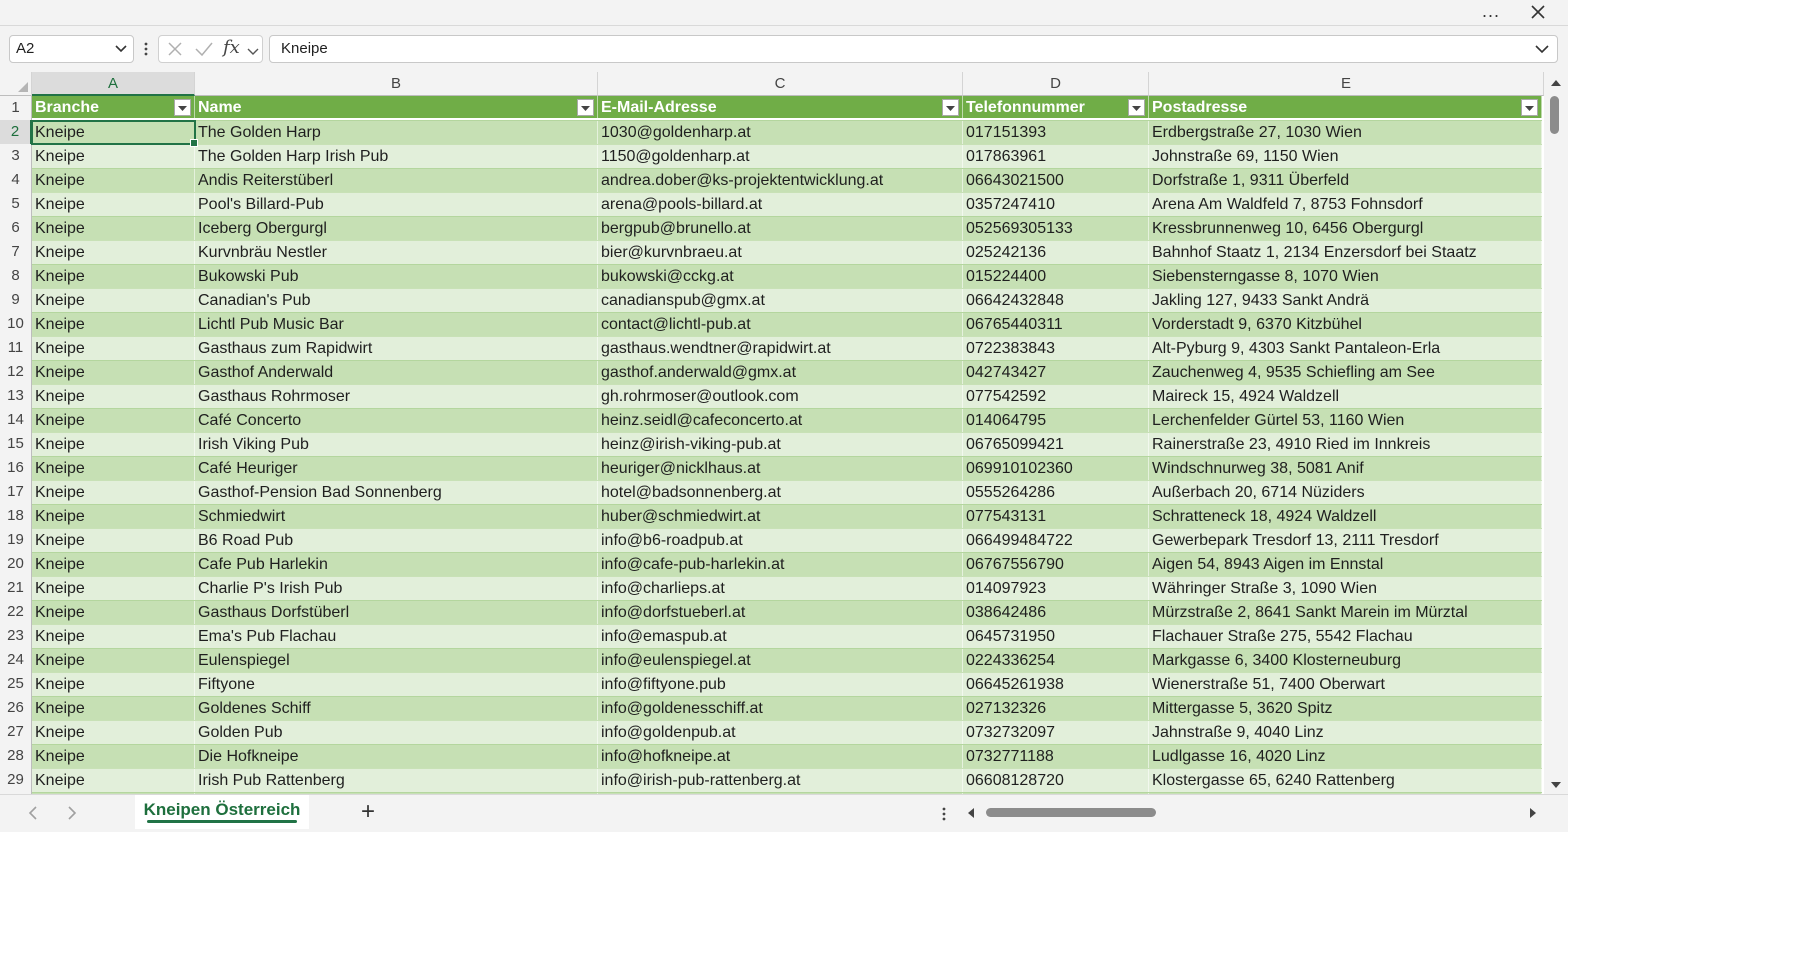  I want to click on row-header: 5, so click(16, 204).